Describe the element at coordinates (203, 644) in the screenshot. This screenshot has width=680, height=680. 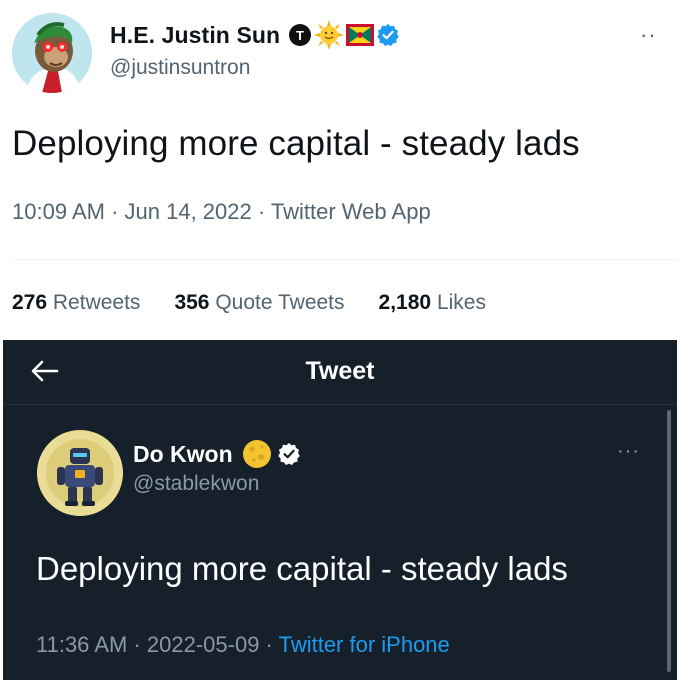
I see `tweet-date: 2022-05-09` at that location.